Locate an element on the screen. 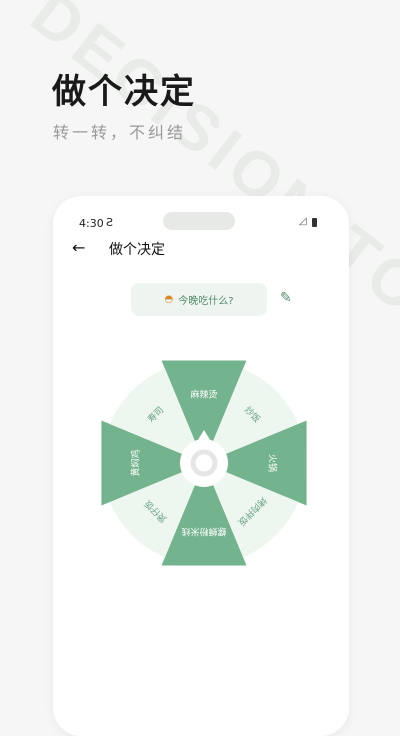 The height and width of the screenshot is (736, 400). back-arrow-icon: ← is located at coordinates (78, 247).